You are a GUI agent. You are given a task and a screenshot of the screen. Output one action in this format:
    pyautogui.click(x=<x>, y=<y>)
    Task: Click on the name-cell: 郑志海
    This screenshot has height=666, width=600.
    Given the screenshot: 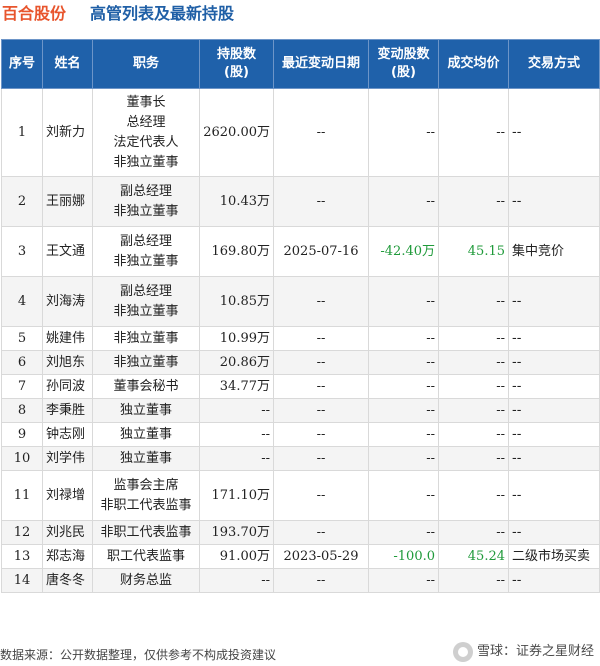 What is the action you would take?
    pyautogui.click(x=67, y=556)
    